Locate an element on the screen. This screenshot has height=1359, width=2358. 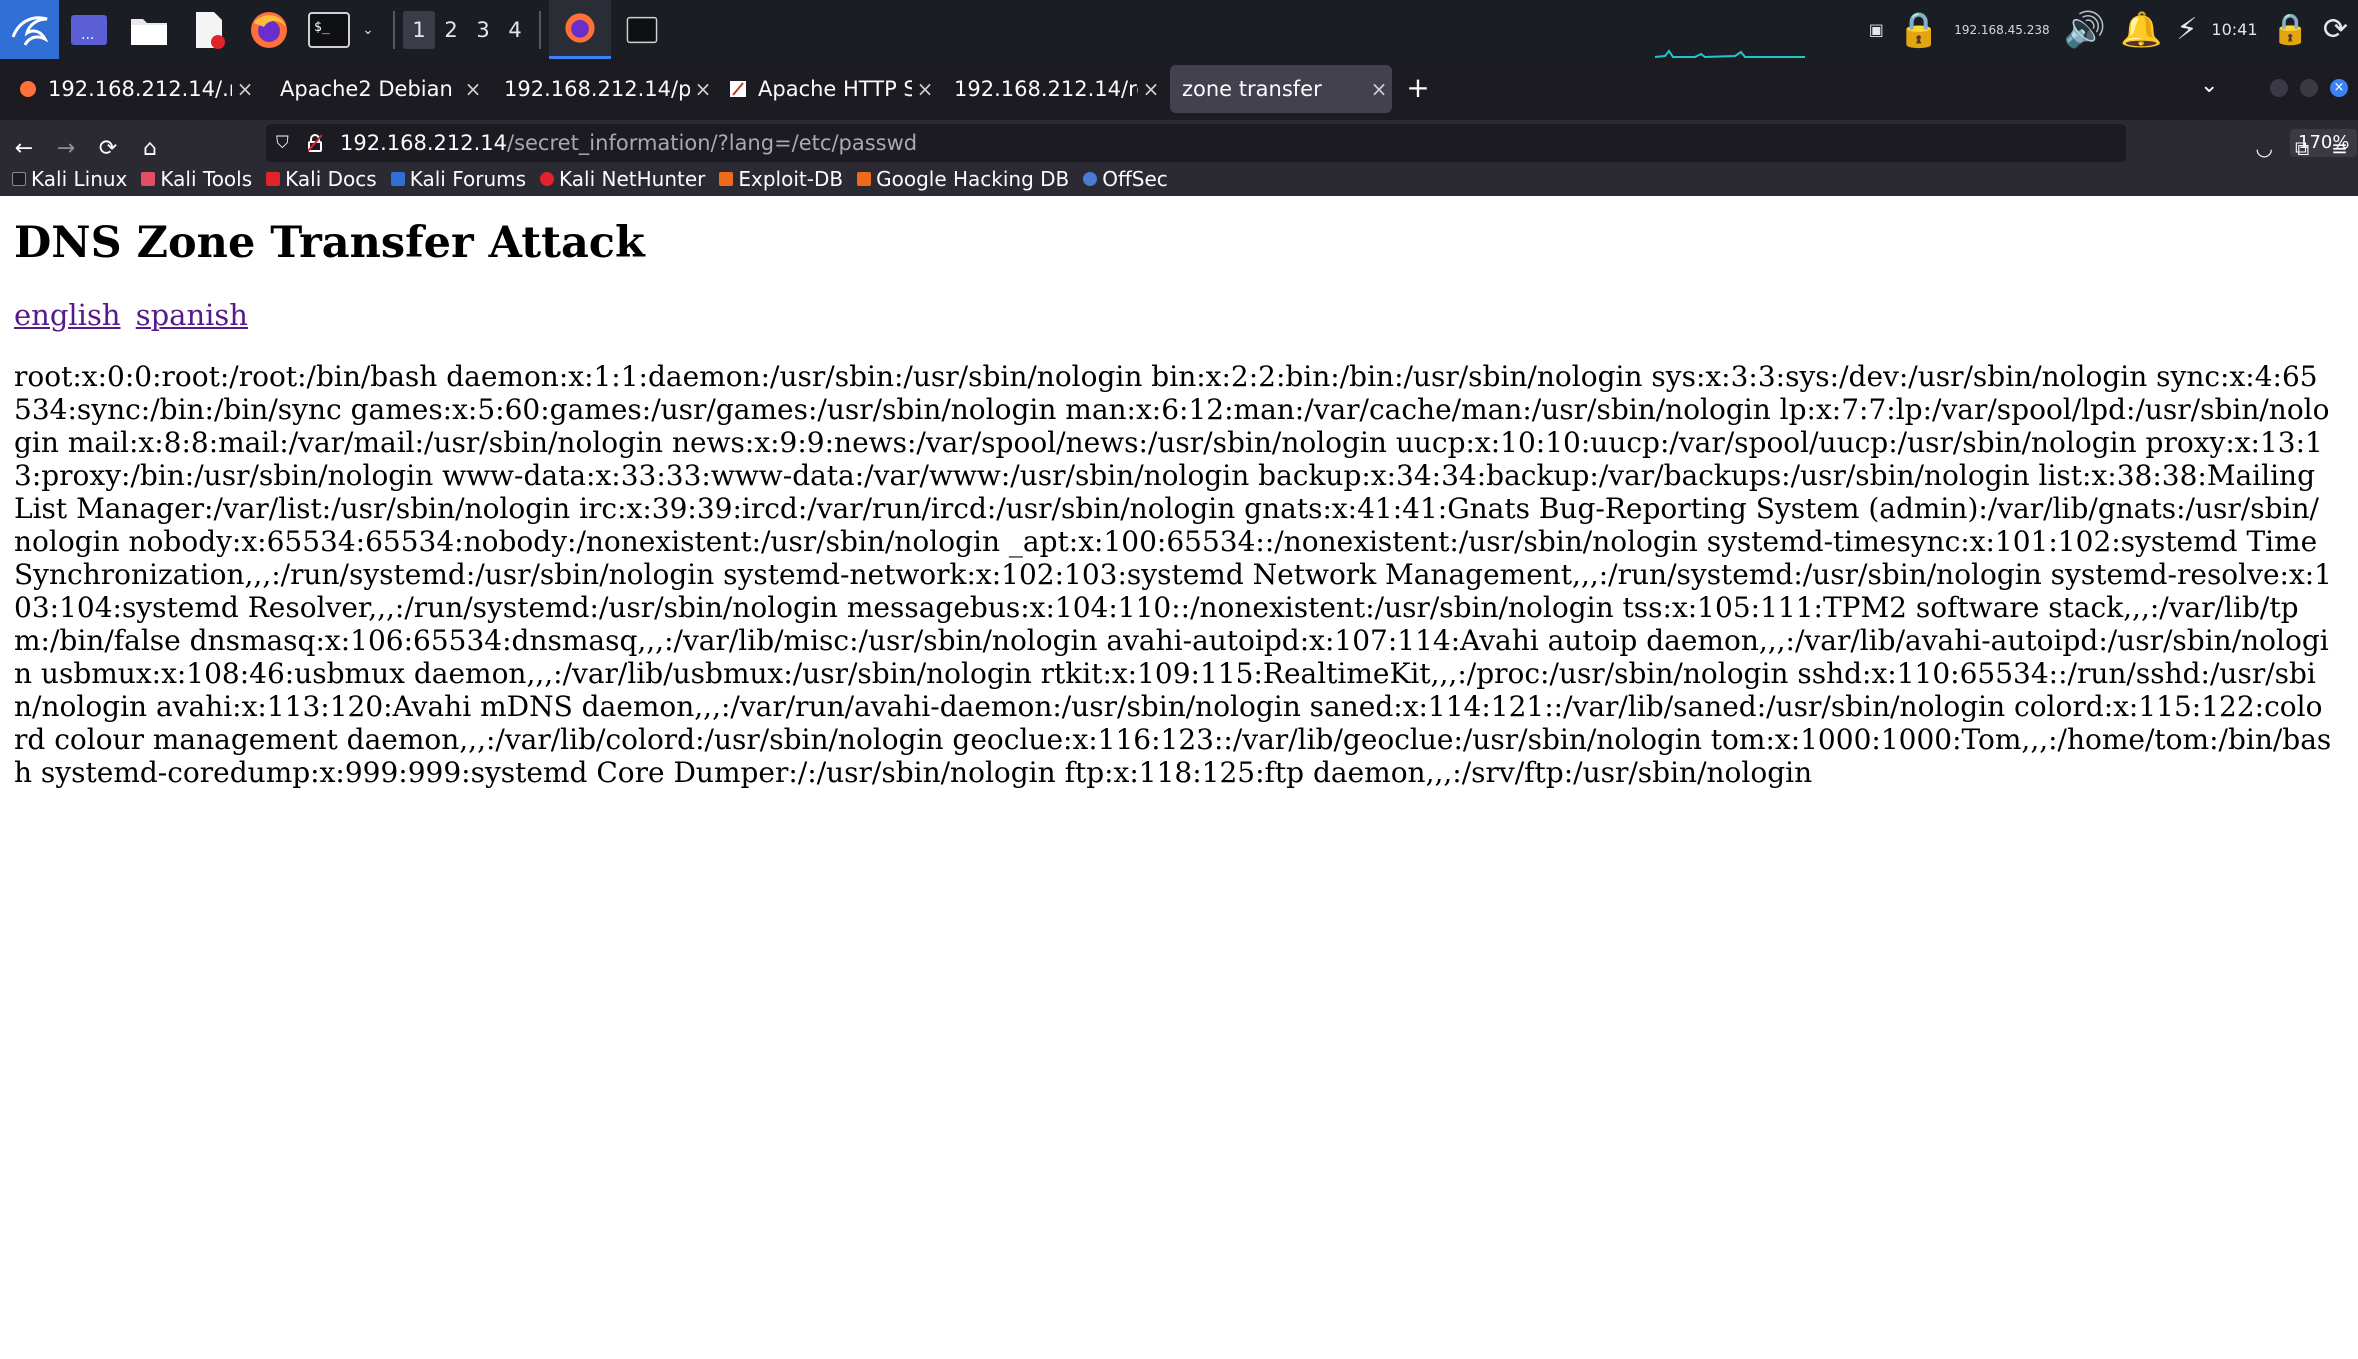
reload-icon: ⟳ is located at coordinates (108, 148).